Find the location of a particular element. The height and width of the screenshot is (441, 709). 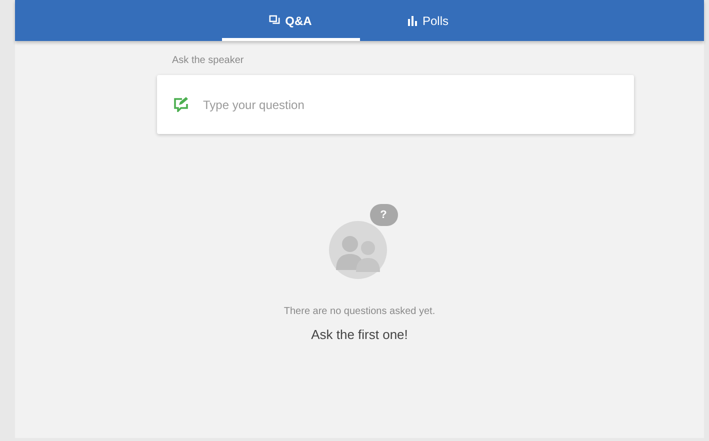

question-bubble: ? is located at coordinates (384, 215).